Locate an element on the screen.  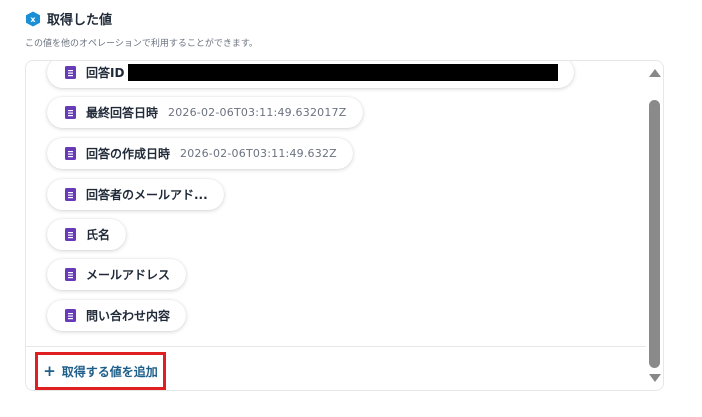
value-chip-name: 氏名 is located at coordinates (87, 234).